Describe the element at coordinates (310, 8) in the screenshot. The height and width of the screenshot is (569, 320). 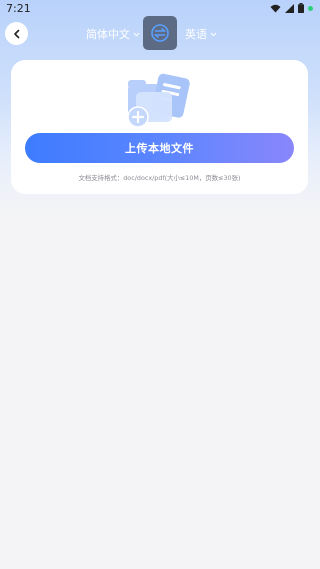
I see `notification-dot` at that location.